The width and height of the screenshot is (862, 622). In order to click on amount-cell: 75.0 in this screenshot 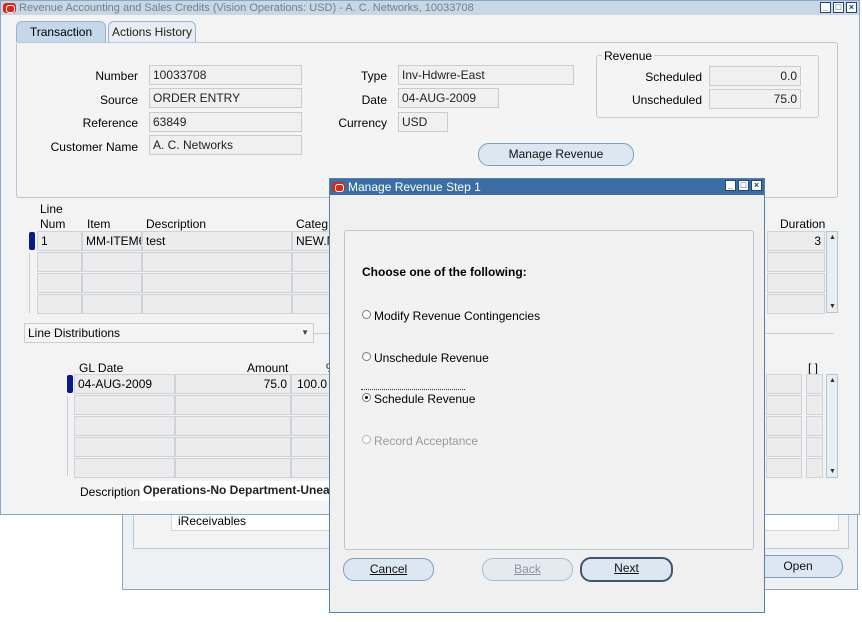, I will do `click(233, 384)`.